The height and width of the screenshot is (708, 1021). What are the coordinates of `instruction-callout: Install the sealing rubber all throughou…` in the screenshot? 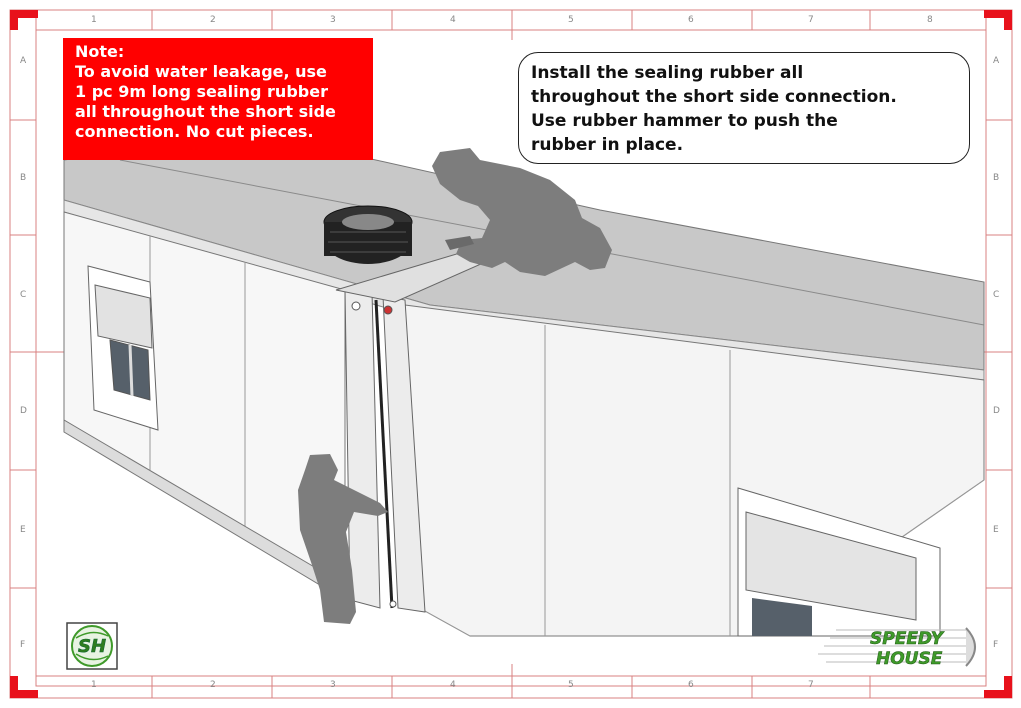 It's located at (744, 108).